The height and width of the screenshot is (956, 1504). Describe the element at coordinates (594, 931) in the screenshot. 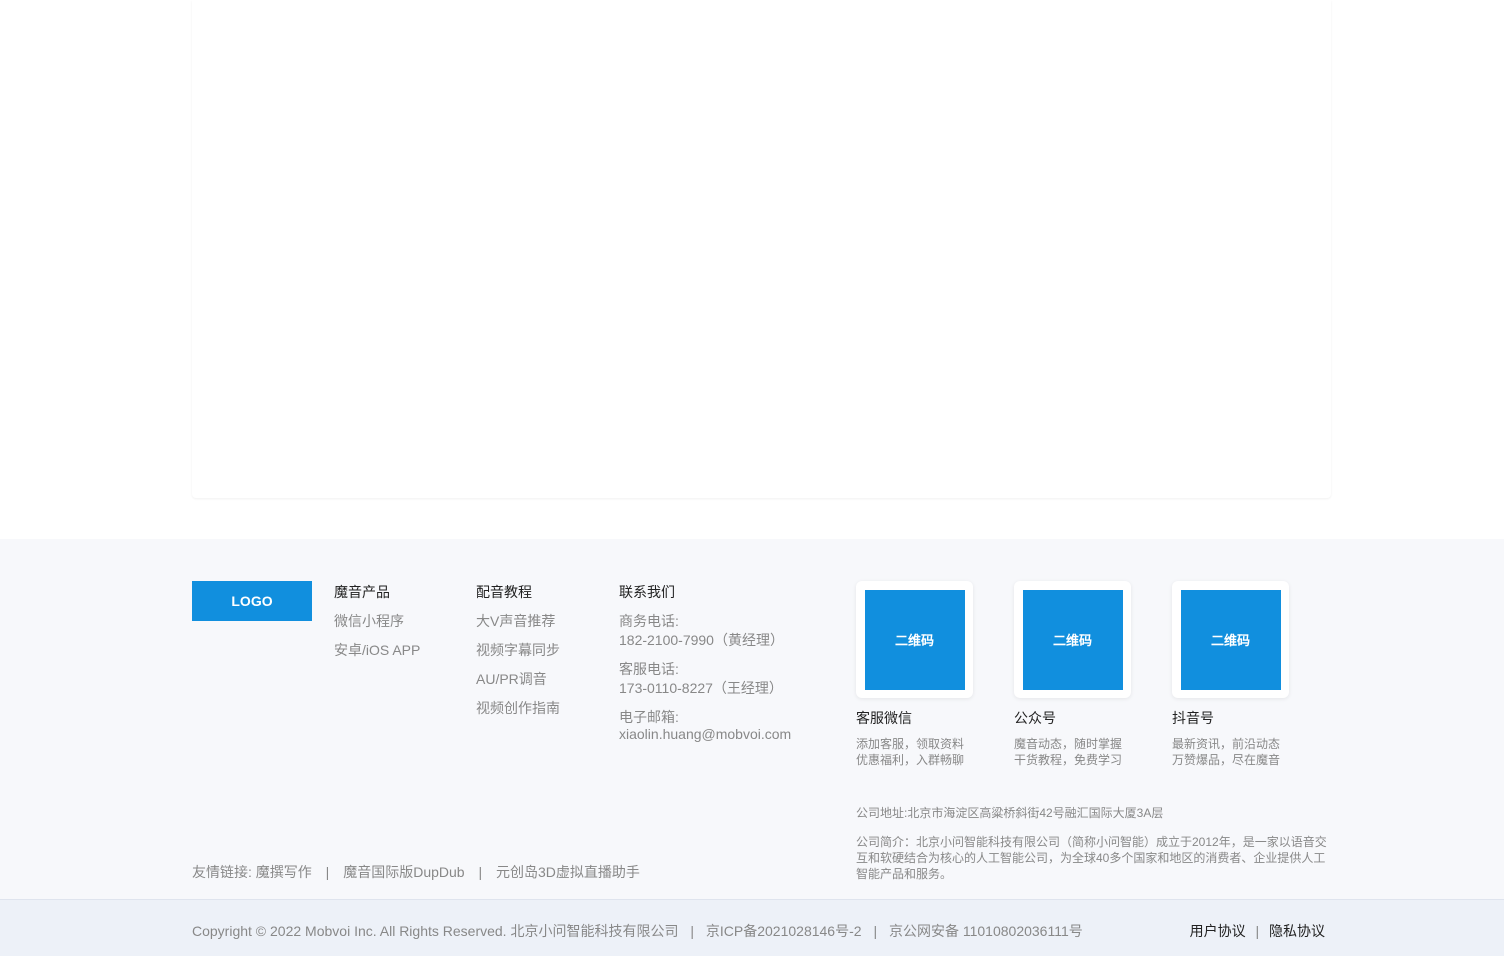

I see `company-name: 北京小问智能科技有限公司` at that location.